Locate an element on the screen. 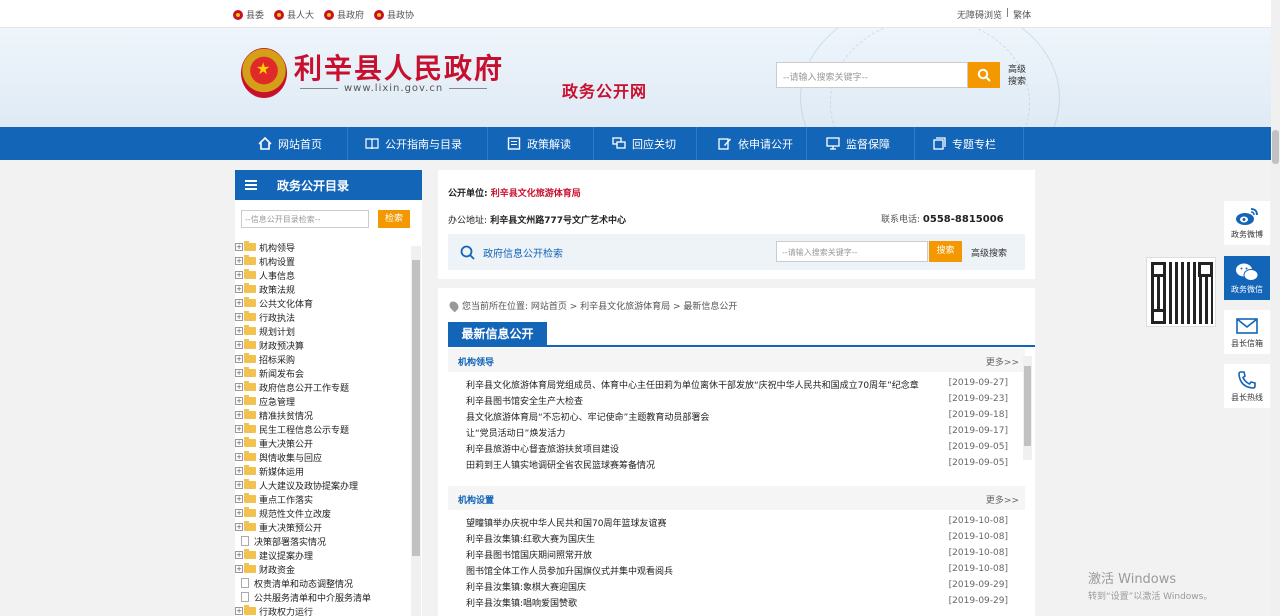 Image resolution: width=1280 pixels, height=616 pixels. page-scrollbar is located at coordinates (1275, 308).